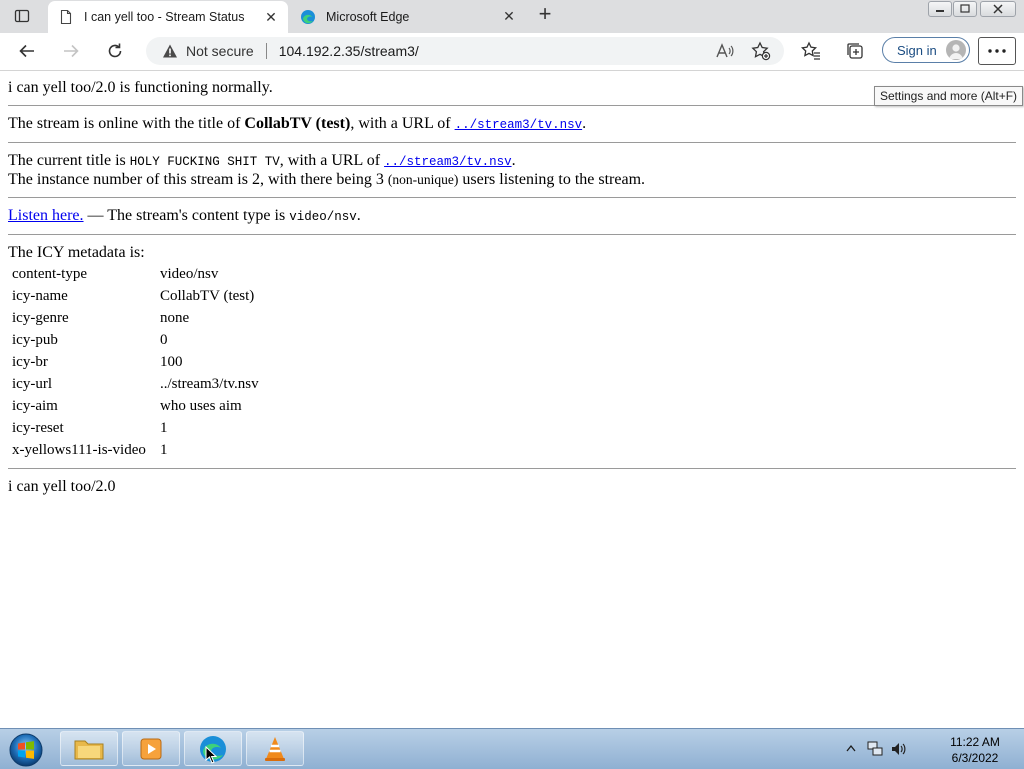 This screenshot has width=1024, height=769. I want to click on avatar-icon, so click(956, 50).